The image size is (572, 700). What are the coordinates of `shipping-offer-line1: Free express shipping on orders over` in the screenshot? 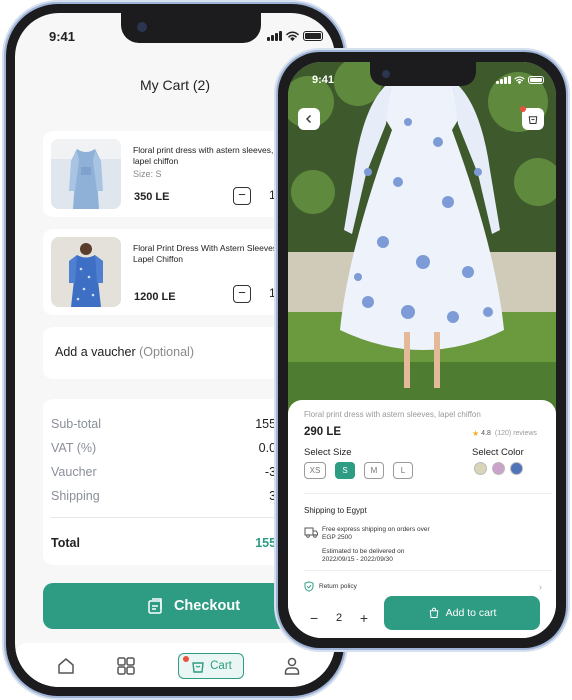 It's located at (376, 529).